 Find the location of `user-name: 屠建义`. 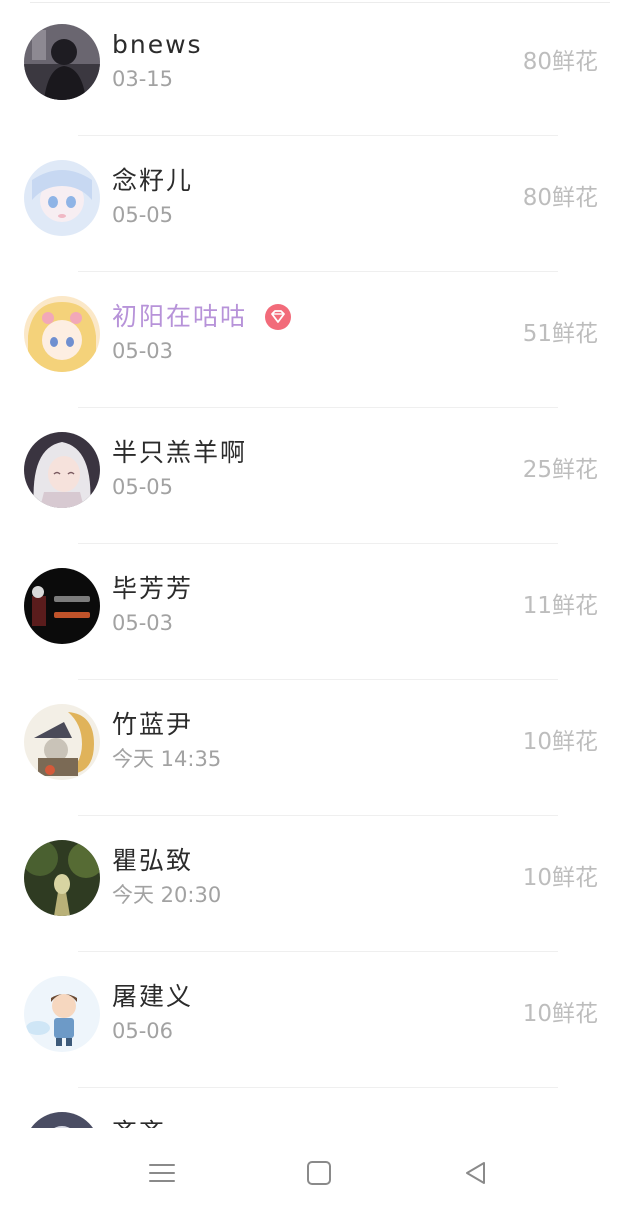

user-name: 屠建义 is located at coordinates (152, 997).